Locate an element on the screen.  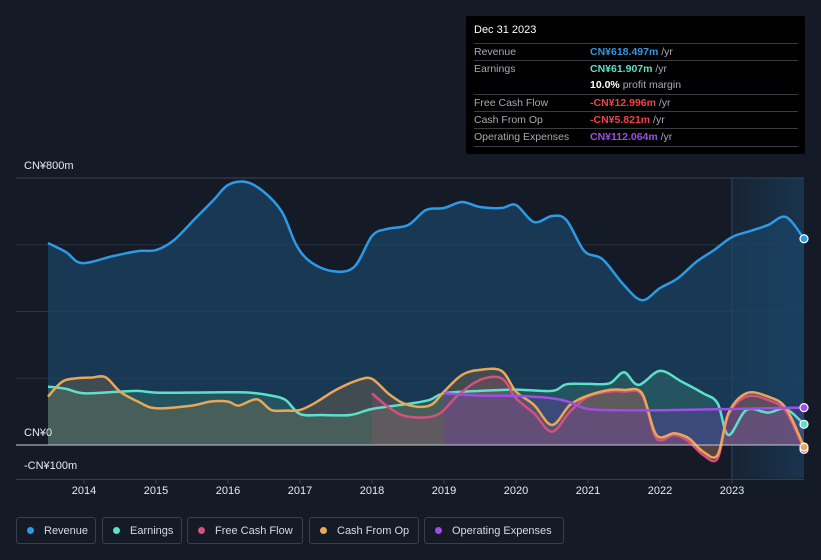
tooltip-row-value: -CN¥12.996m /yr is located at coordinates (630, 103).